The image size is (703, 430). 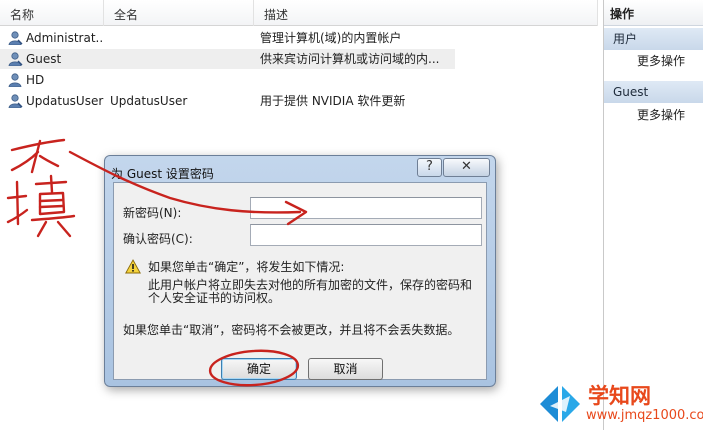 What do you see at coordinates (152, 213) in the screenshot?
I see `new-password-label: 新密码(N):` at bounding box center [152, 213].